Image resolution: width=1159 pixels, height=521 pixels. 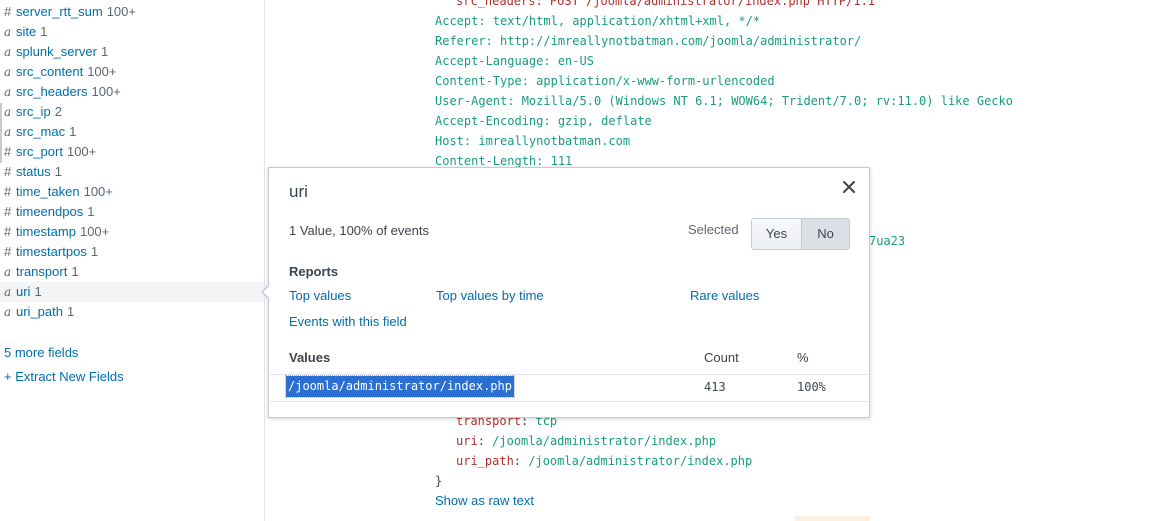 I want to click on field-name: transport, so click(x=41, y=271).